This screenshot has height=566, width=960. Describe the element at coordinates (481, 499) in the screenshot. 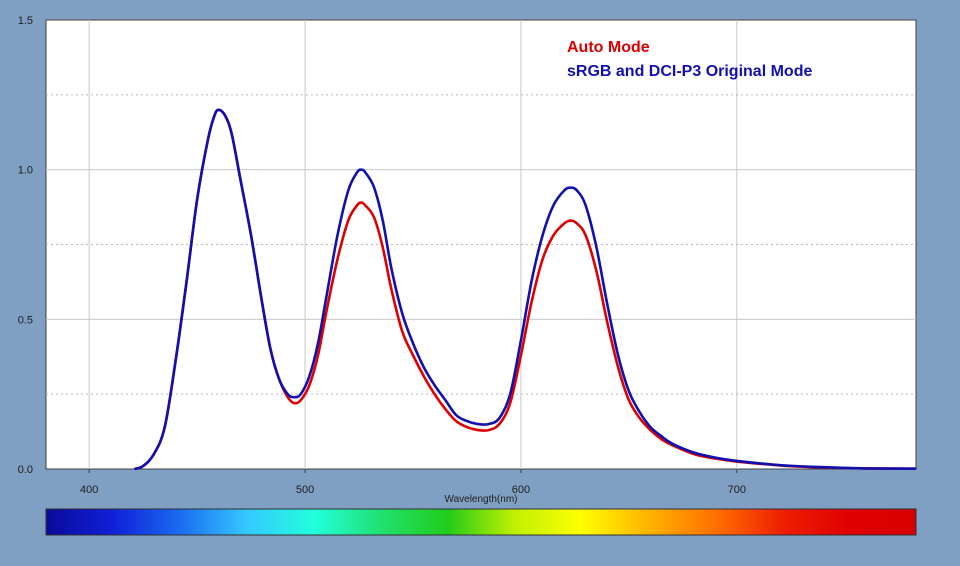

I see `x-axis-title: Wavelength(nm)` at that location.